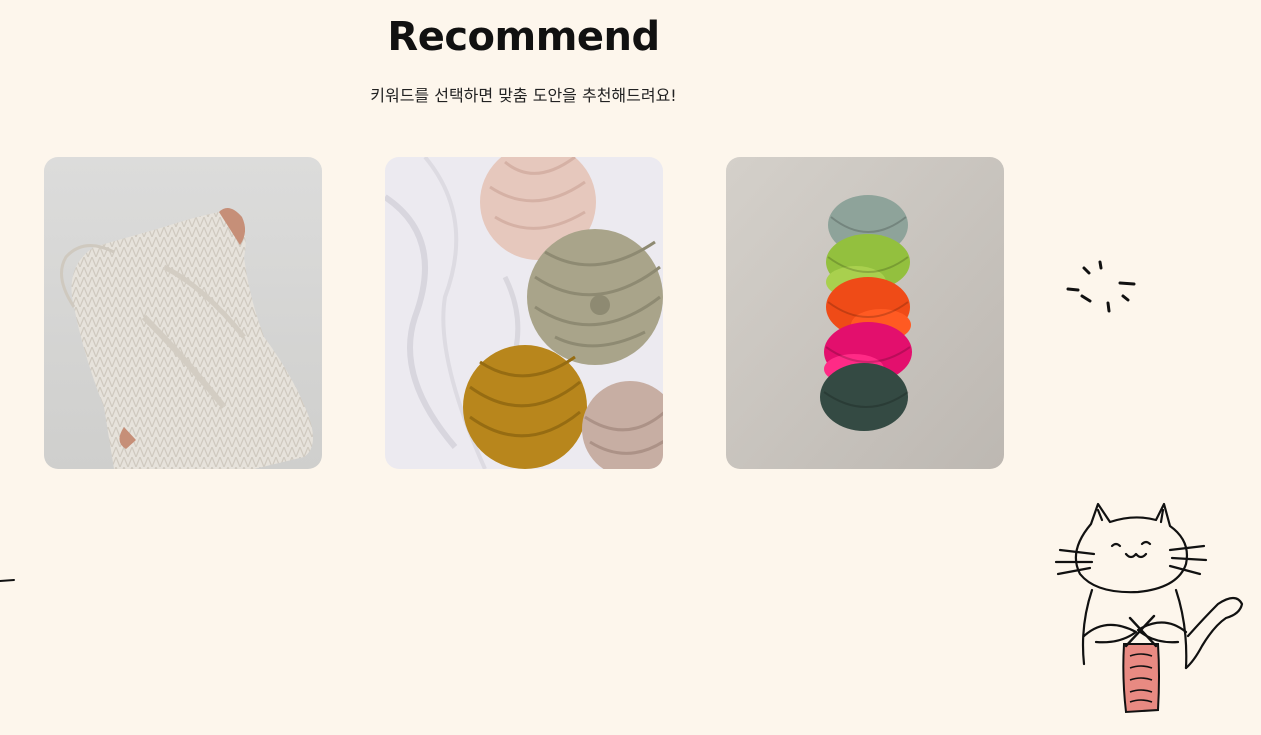  I want to click on section-title: Recommend, so click(523, 37).